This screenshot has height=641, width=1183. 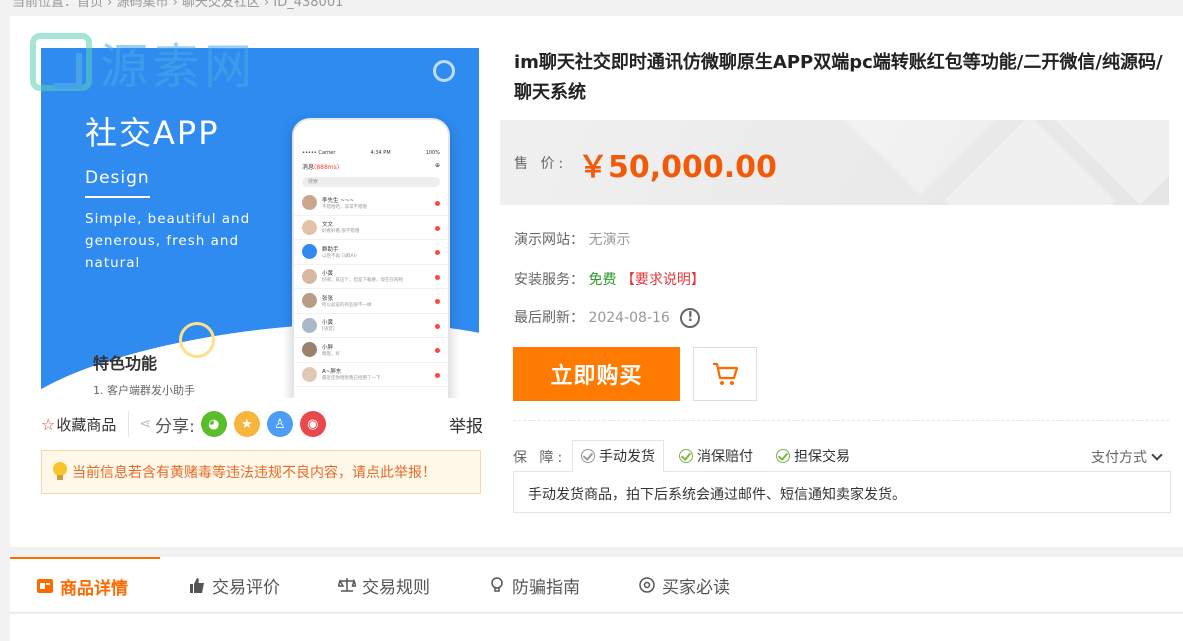 I want to click on tab-product-details: 商品详情, so click(x=85, y=585).